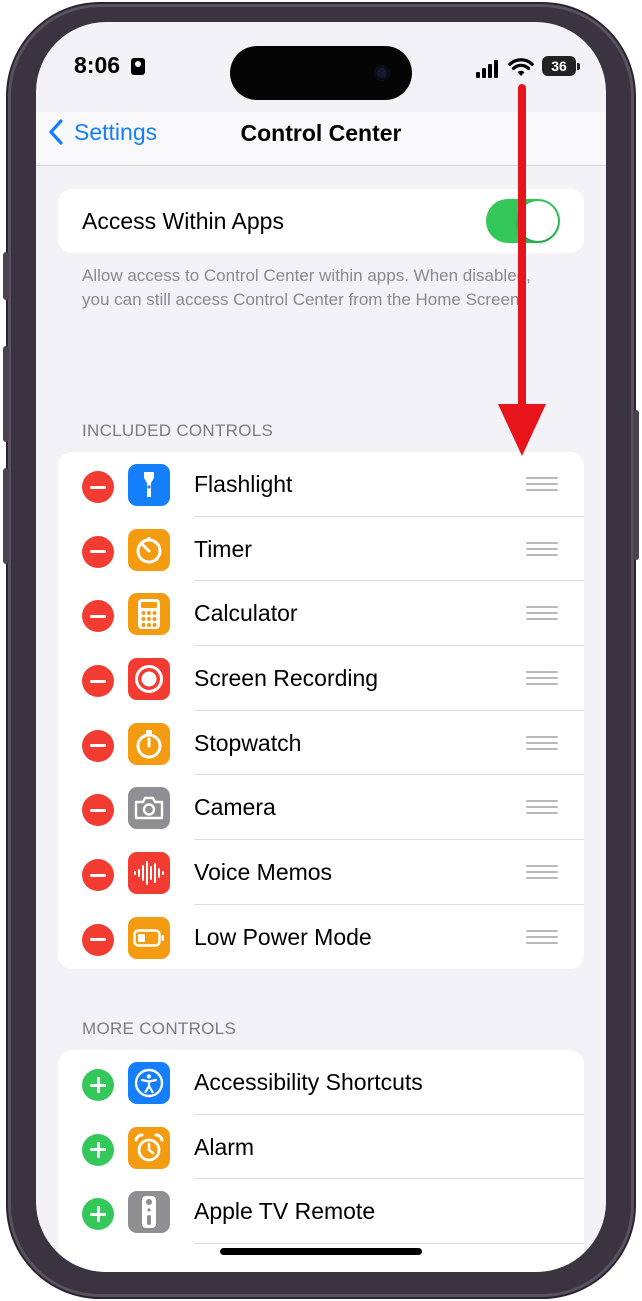 The width and height of the screenshot is (642, 1301). I want to click on access-card: Access Within Apps, so click(321, 221).